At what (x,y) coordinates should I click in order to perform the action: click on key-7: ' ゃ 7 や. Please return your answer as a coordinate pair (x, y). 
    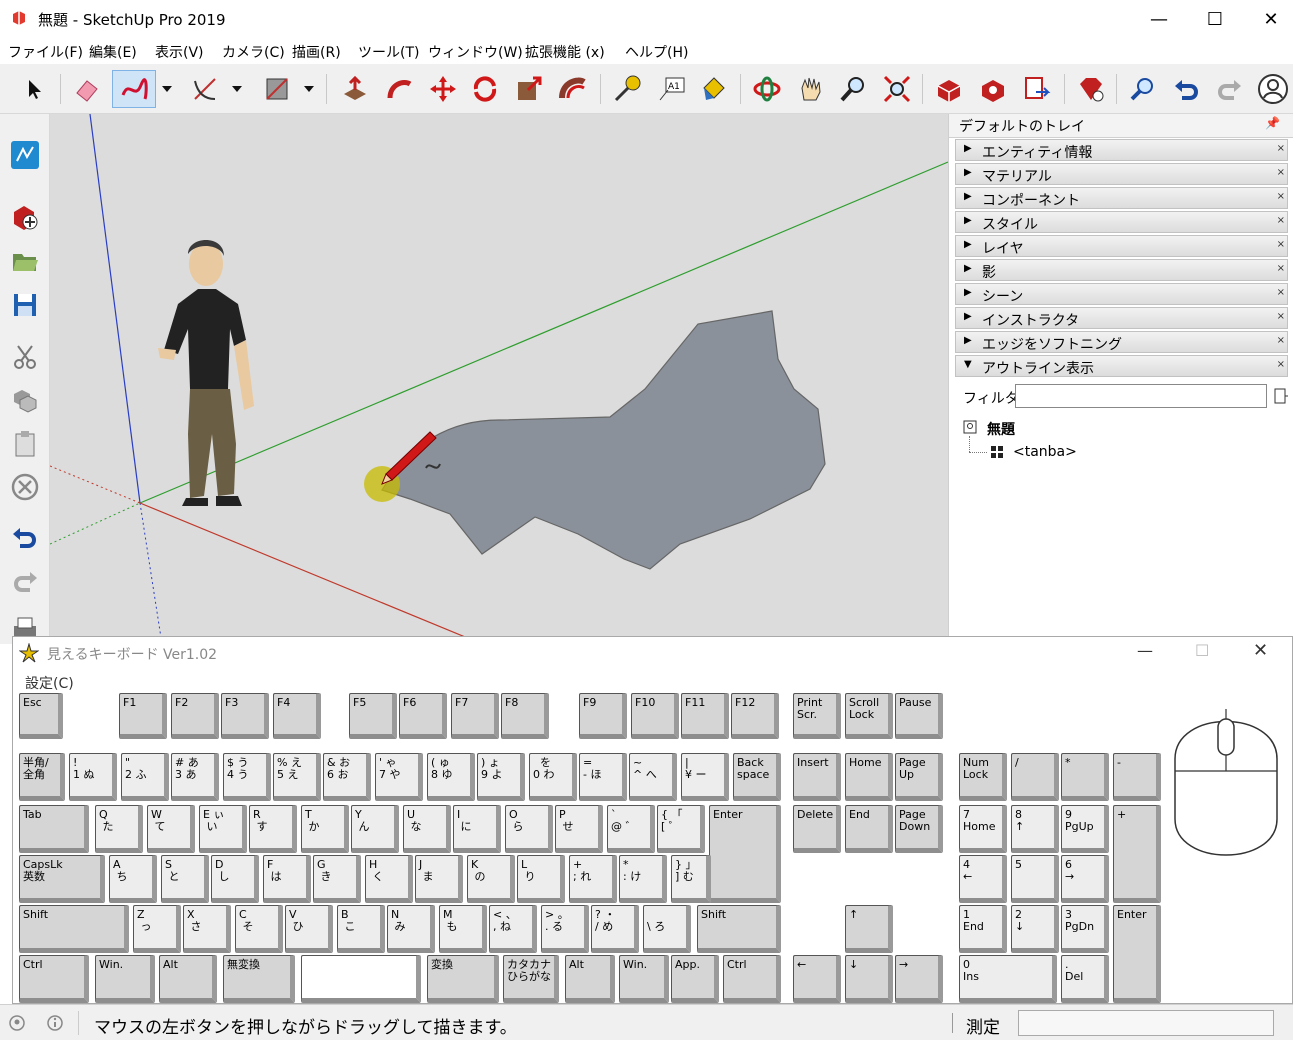
    Looking at the image, I should click on (399, 777).